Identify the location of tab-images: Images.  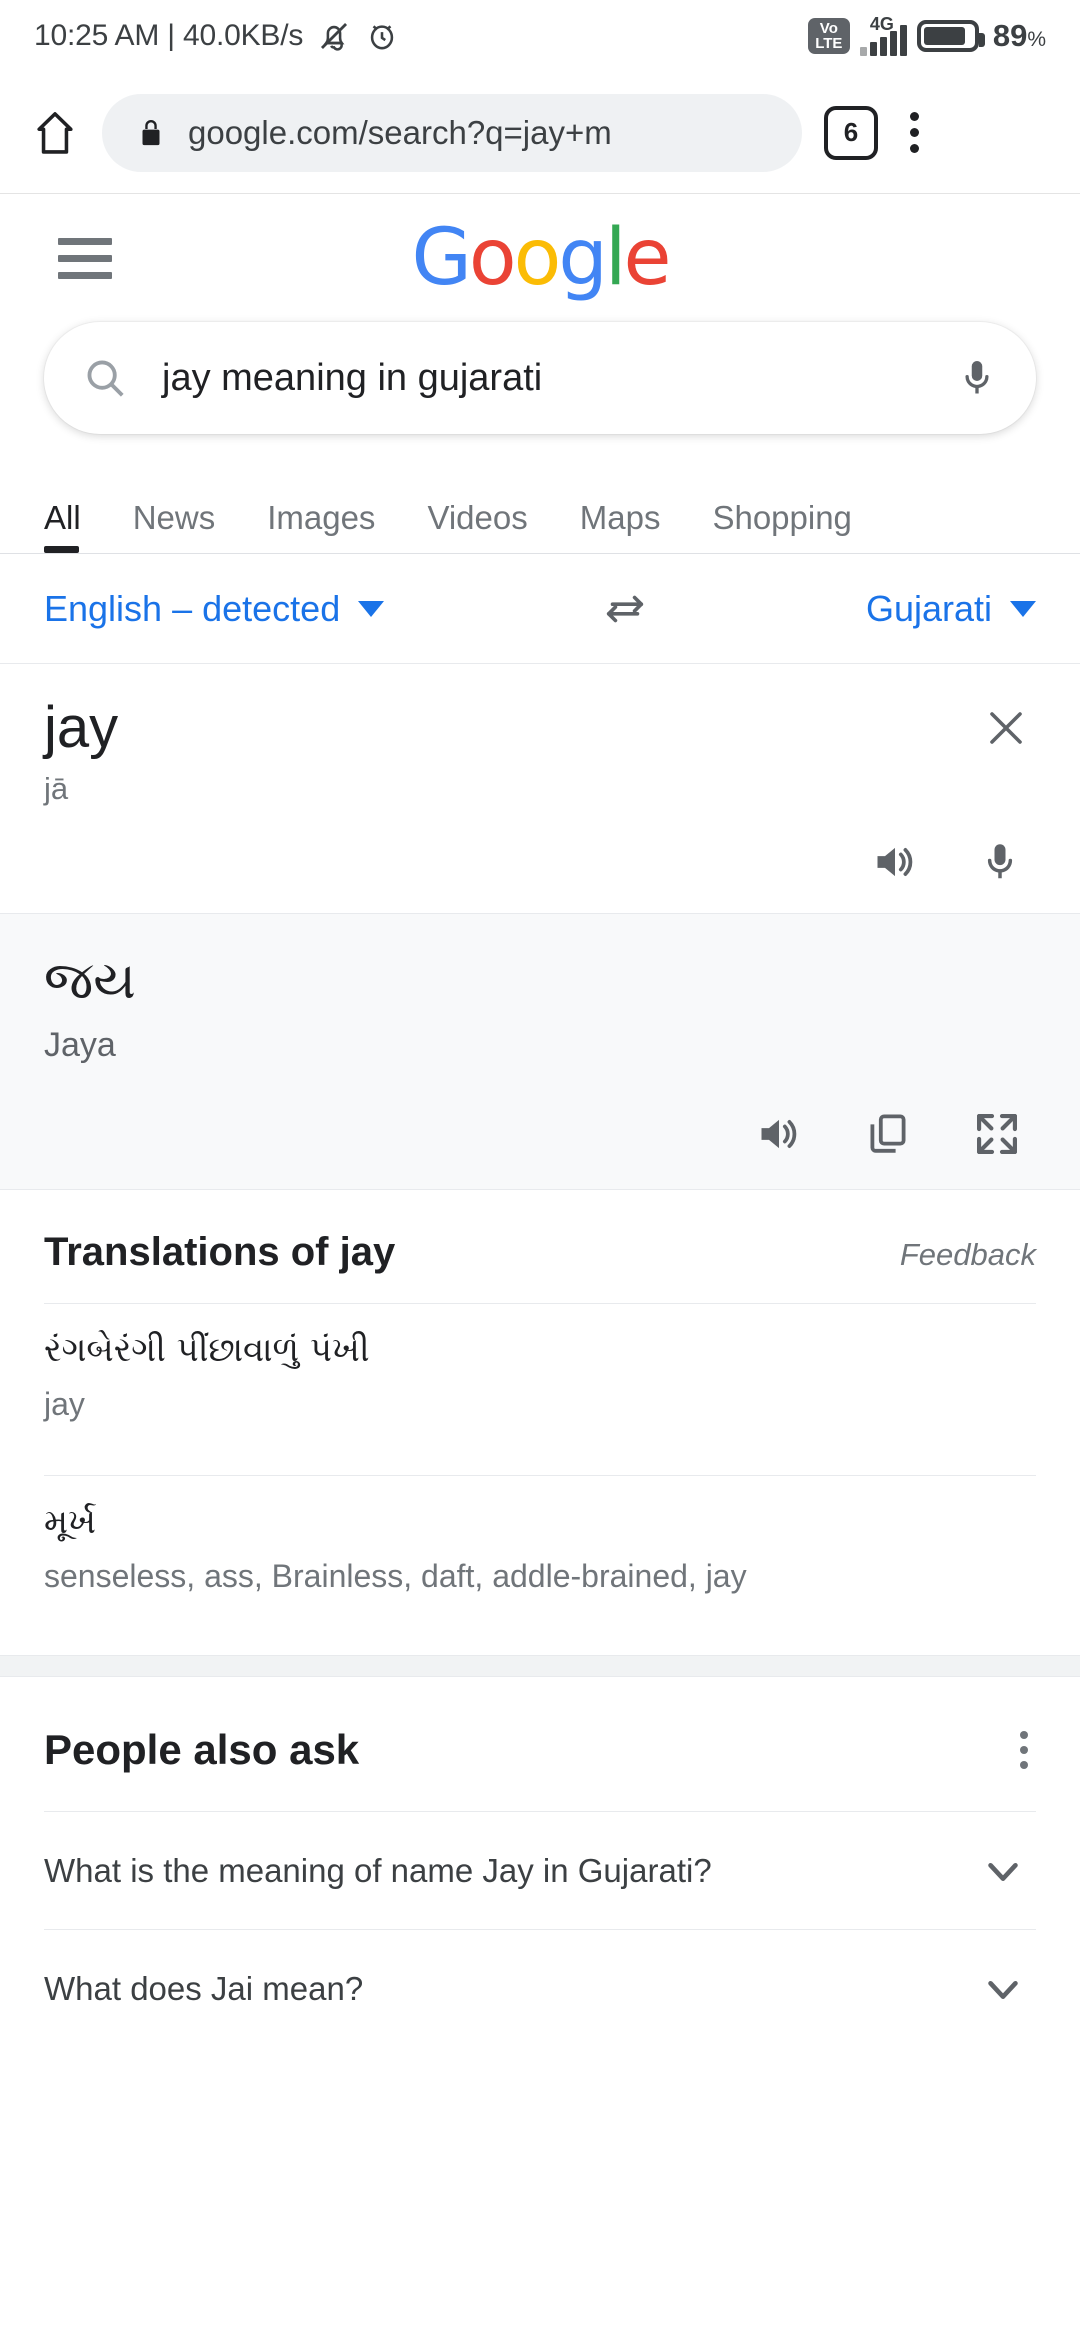
(321, 526).